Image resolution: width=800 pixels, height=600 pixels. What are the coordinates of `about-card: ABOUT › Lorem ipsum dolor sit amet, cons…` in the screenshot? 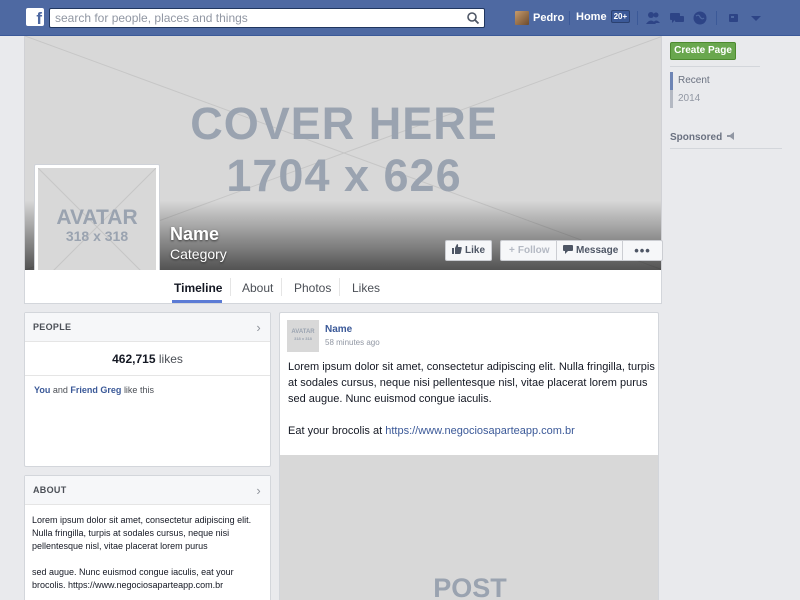 It's located at (147, 537).